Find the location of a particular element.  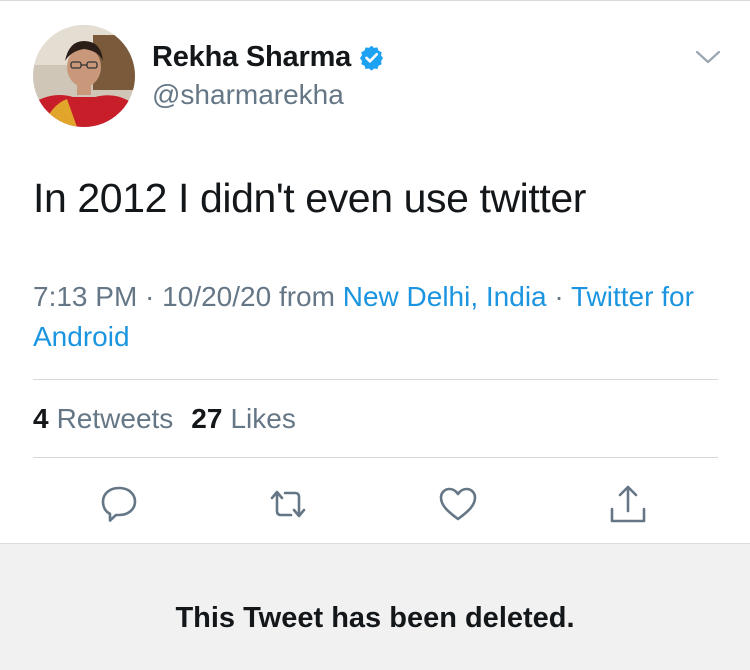

from-label: from is located at coordinates (307, 296).